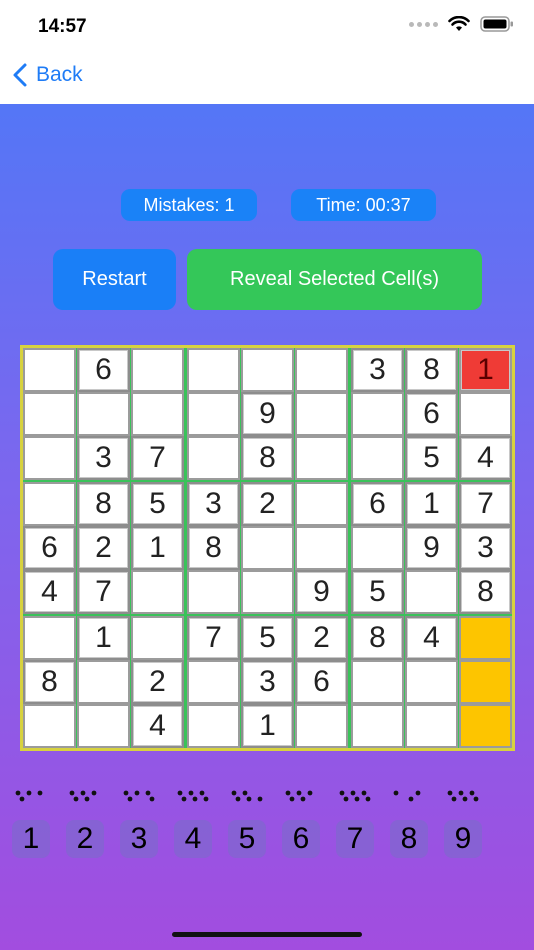  What do you see at coordinates (30, 824) in the screenshot?
I see `number-key-1: 1` at bounding box center [30, 824].